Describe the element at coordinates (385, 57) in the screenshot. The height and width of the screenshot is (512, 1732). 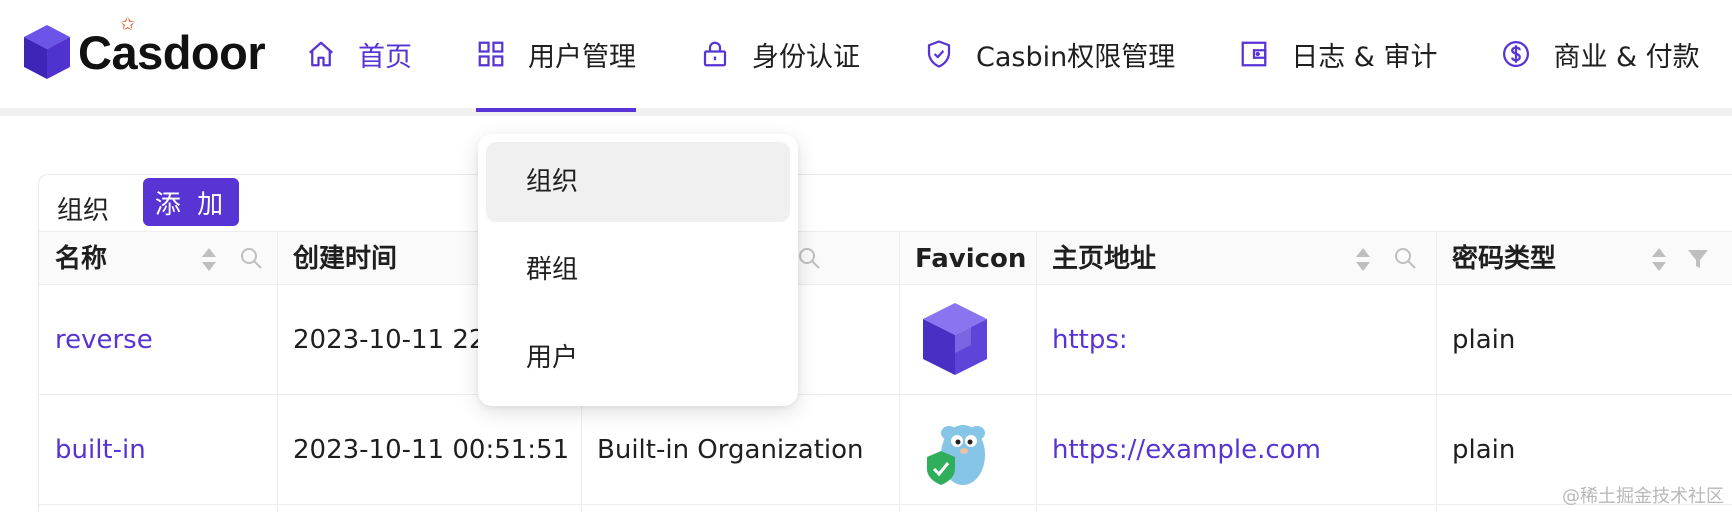
I see `nav-label-home: 首页` at that location.